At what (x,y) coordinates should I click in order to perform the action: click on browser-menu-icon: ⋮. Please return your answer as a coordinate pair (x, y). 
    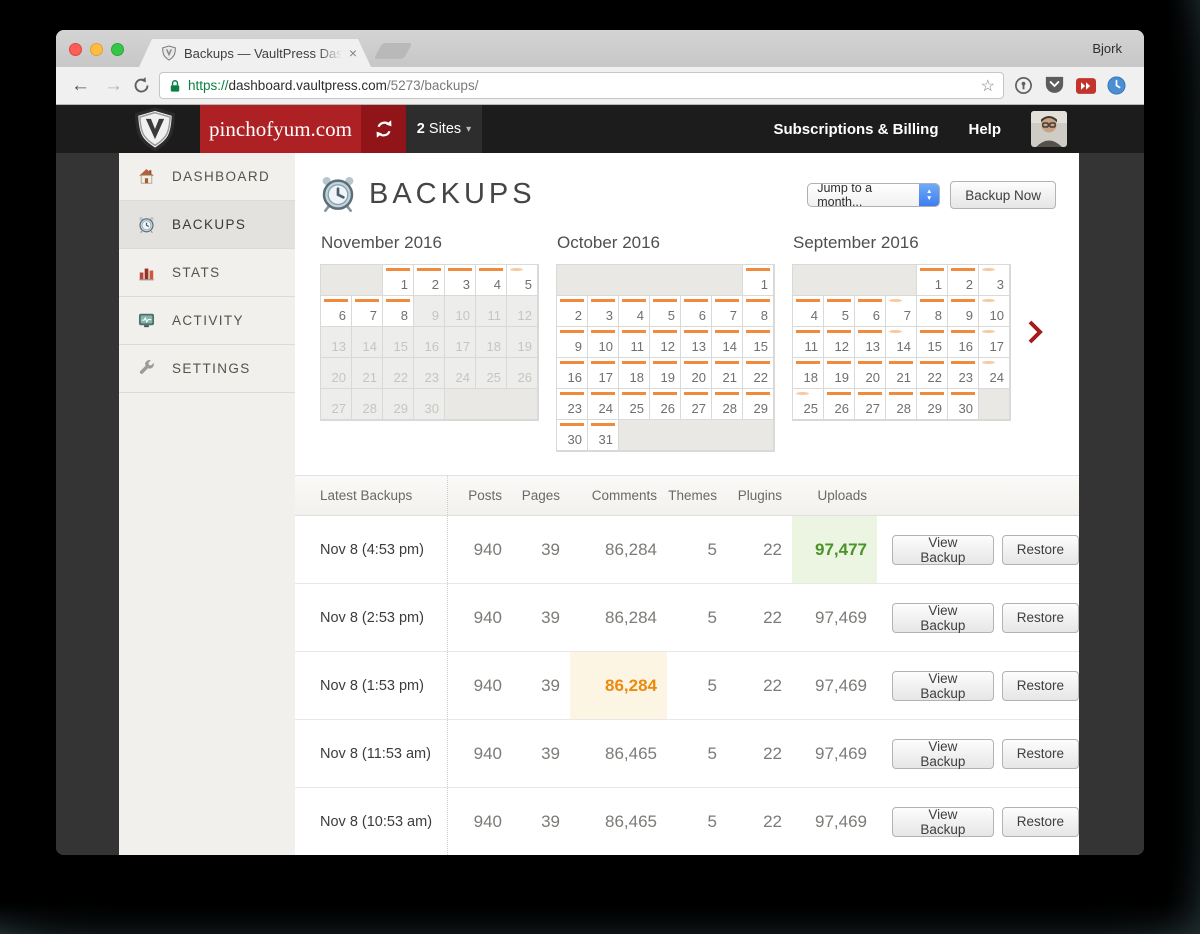
    Looking at the image, I should click on (1141, 86).